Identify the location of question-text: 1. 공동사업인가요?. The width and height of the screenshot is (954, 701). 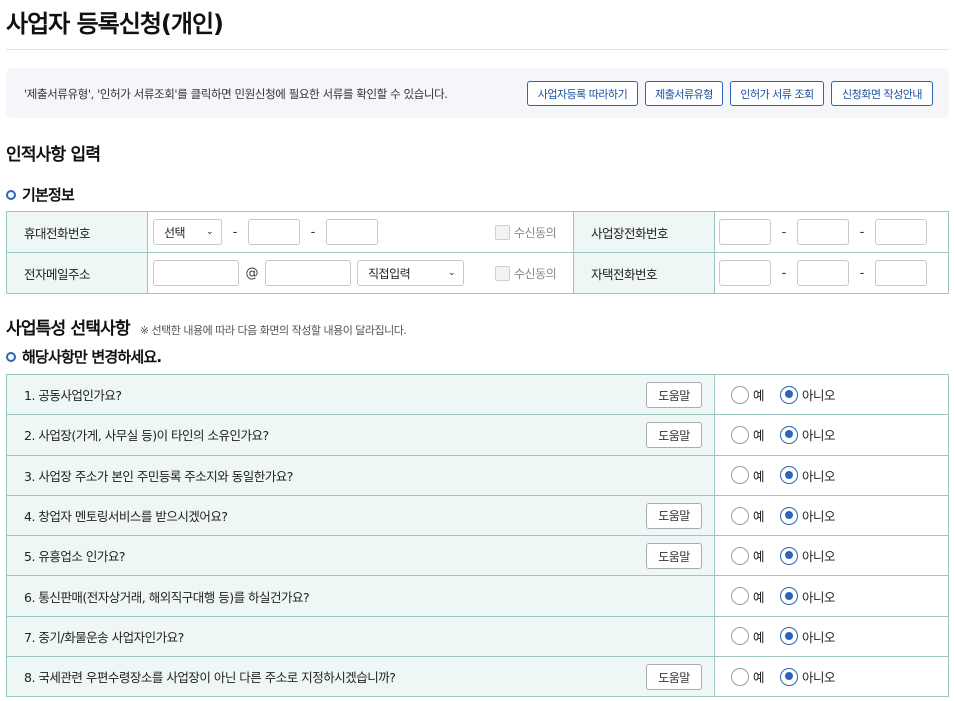
(360, 395).